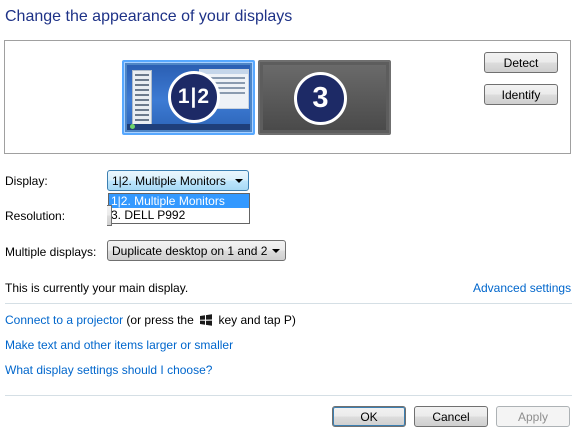 The height and width of the screenshot is (439, 577). Describe the element at coordinates (97, 288) in the screenshot. I see `main-display-text: This is currently your main display.` at that location.